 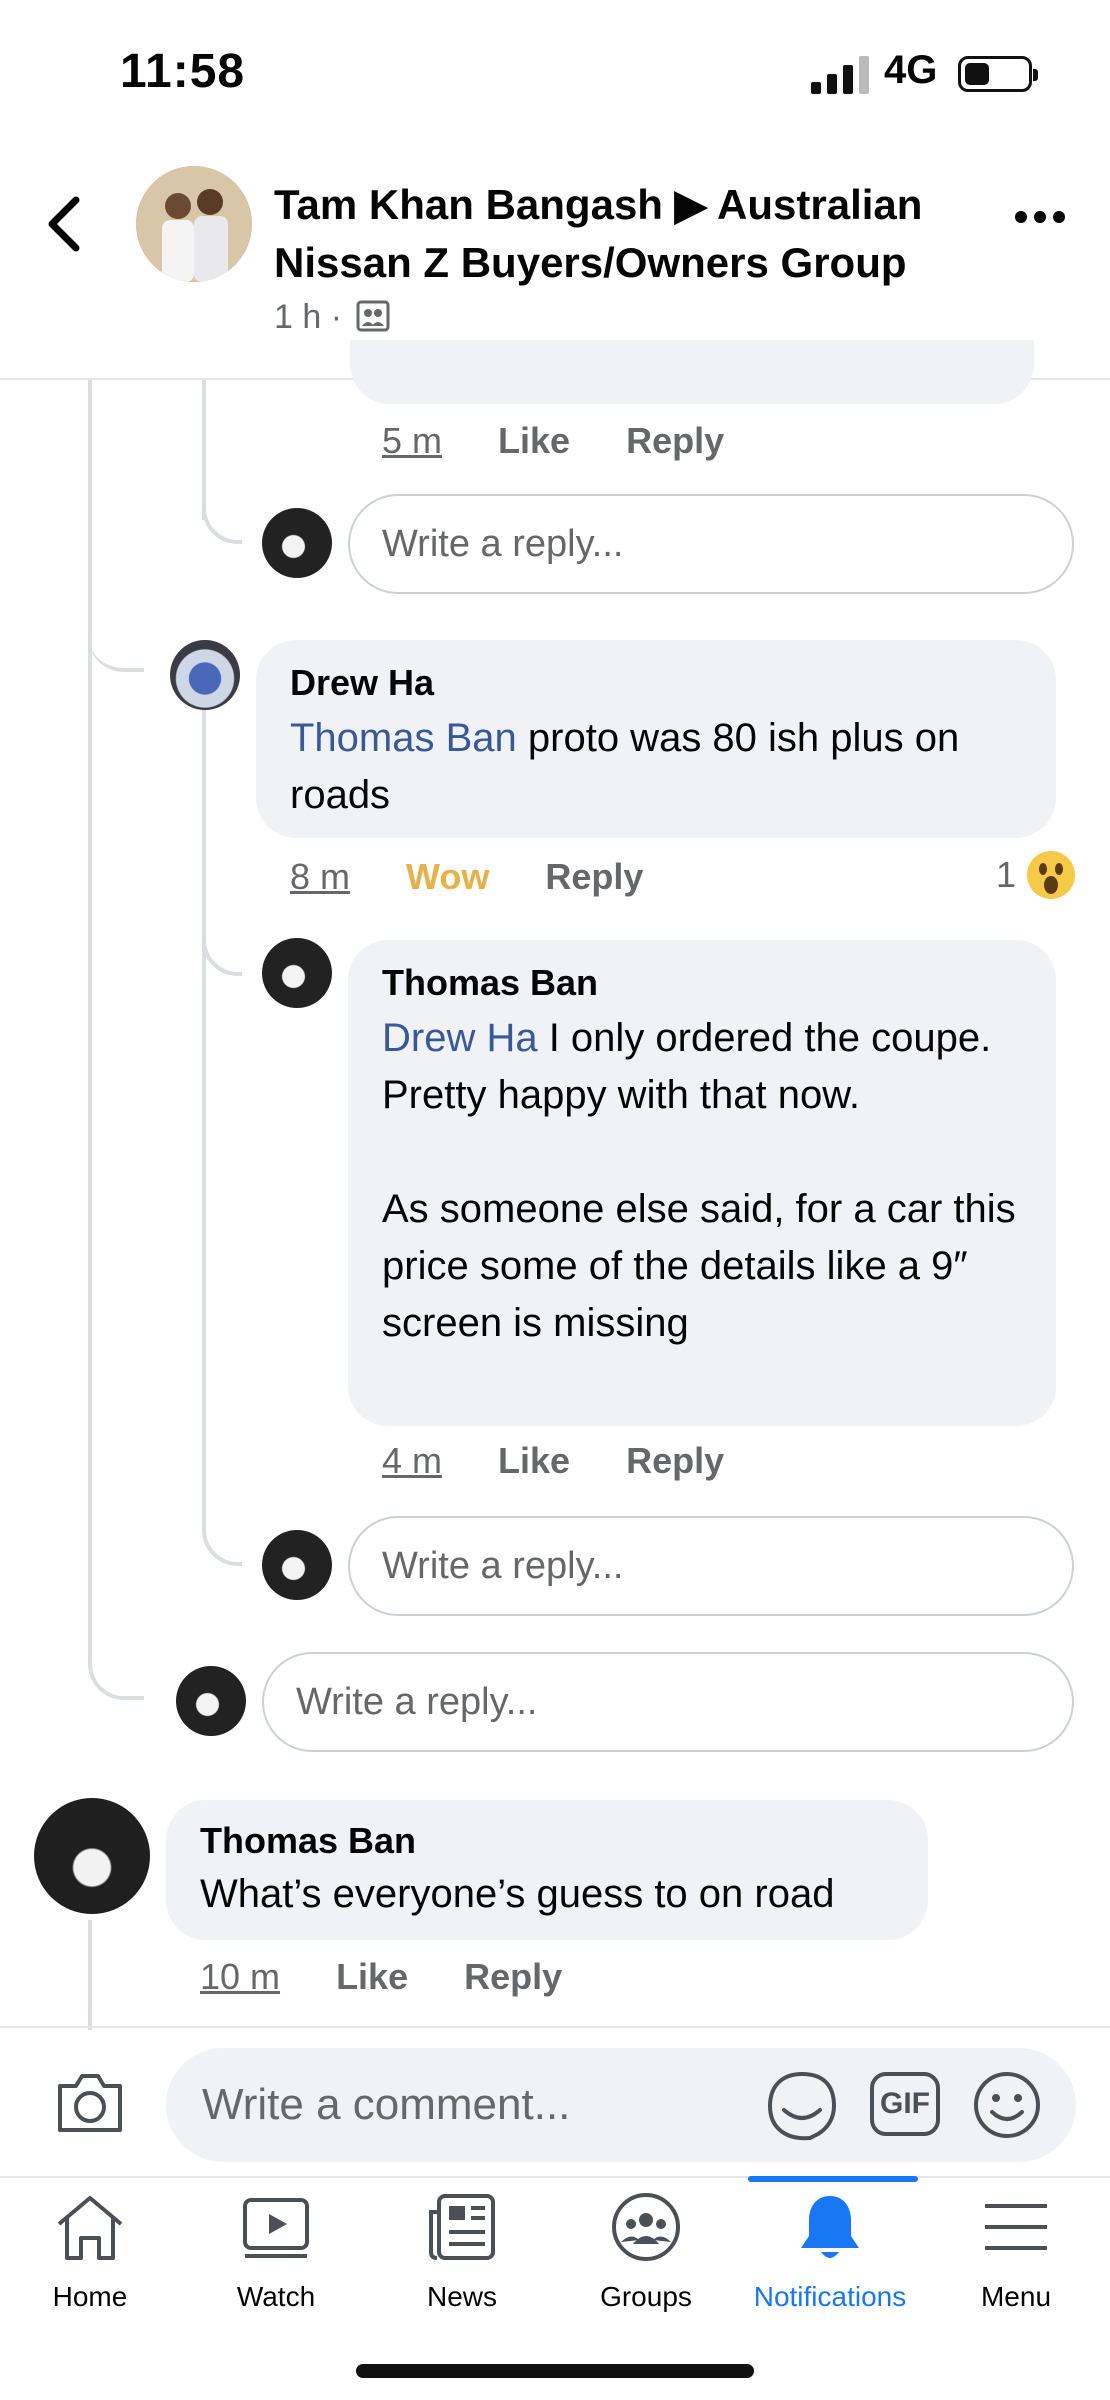 What do you see at coordinates (830, 2227) in the screenshot?
I see `bell-icon` at bounding box center [830, 2227].